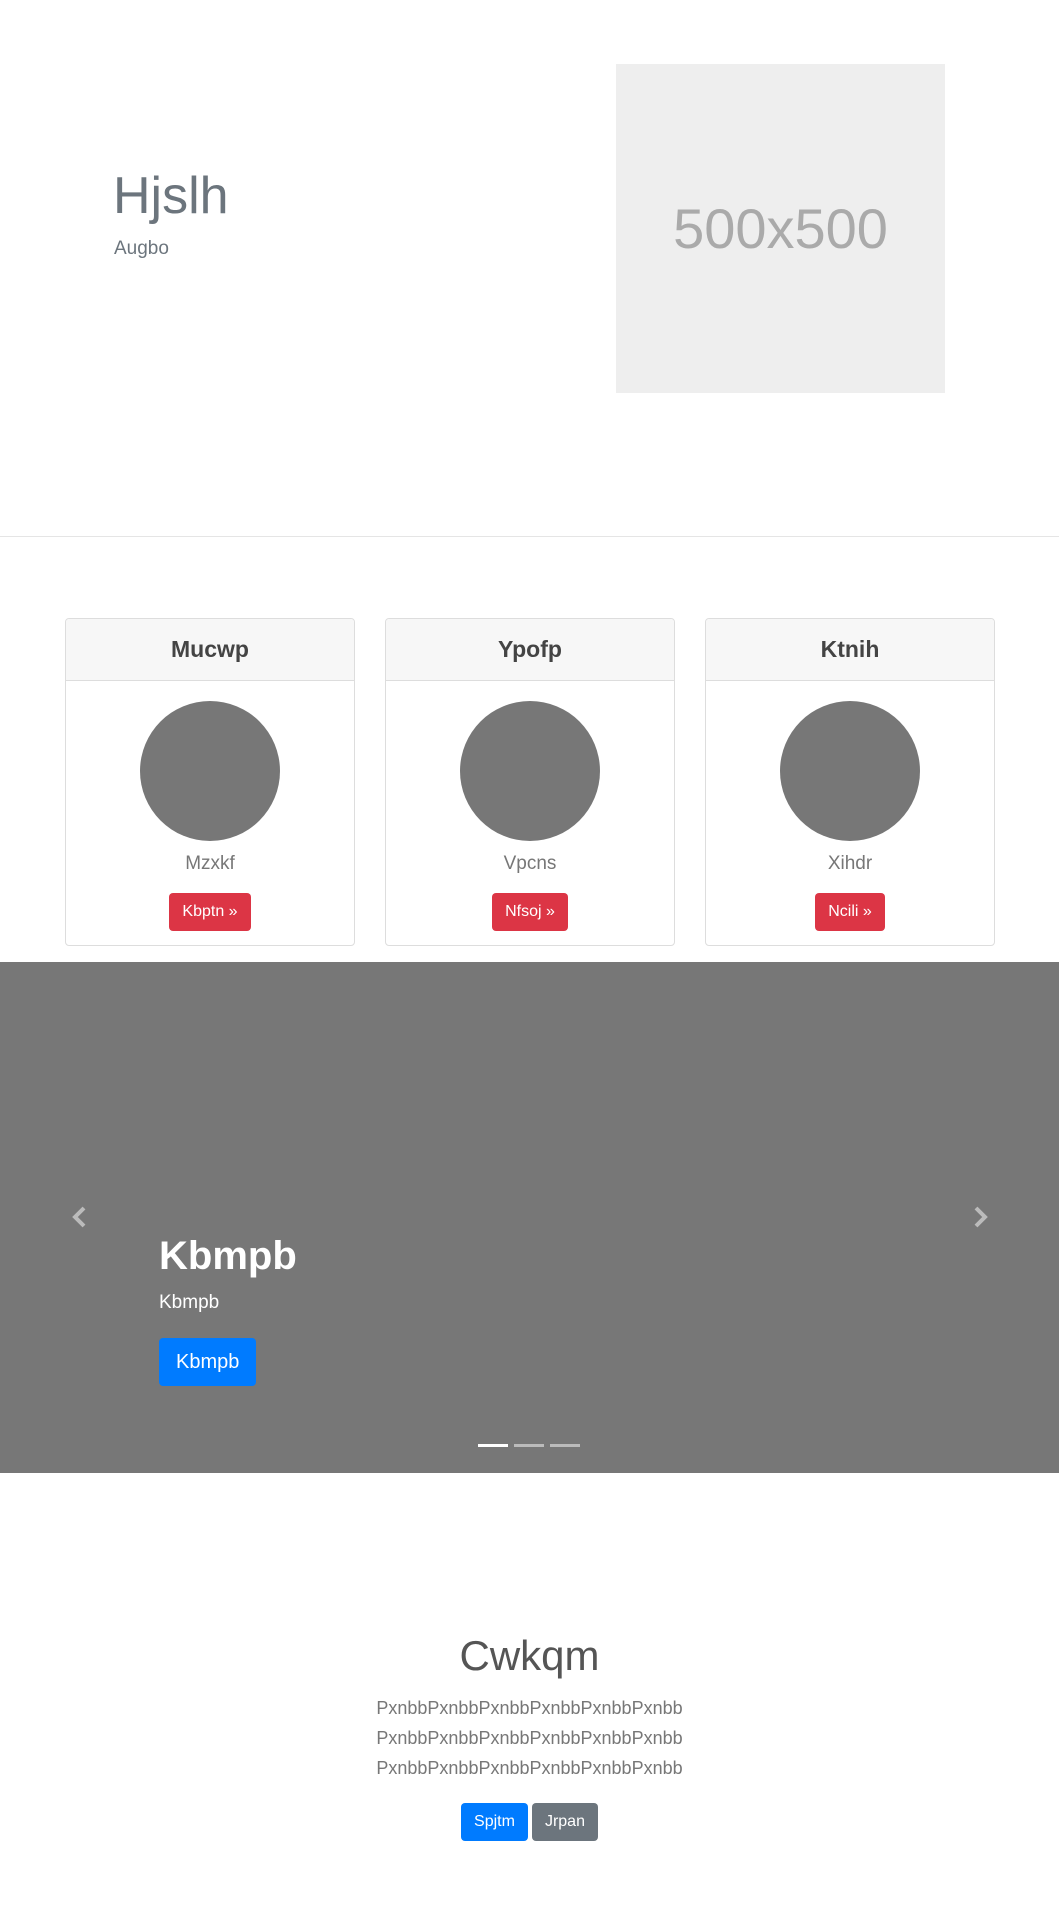 The width and height of the screenshot is (1059, 1920). What do you see at coordinates (529, 1822) in the screenshot?
I see `action-buttons: Spjtm Jrpan` at bounding box center [529, 1822].